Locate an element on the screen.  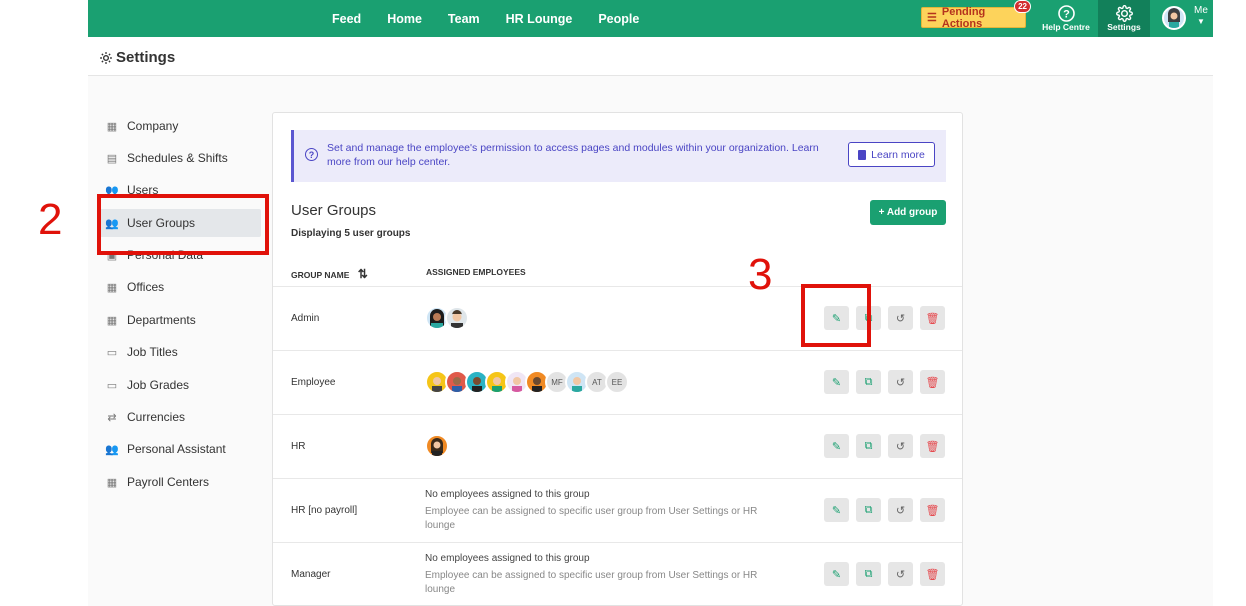
column-header-group-name: GROUP NAME ⇅ is located at coordinates (329, 274).